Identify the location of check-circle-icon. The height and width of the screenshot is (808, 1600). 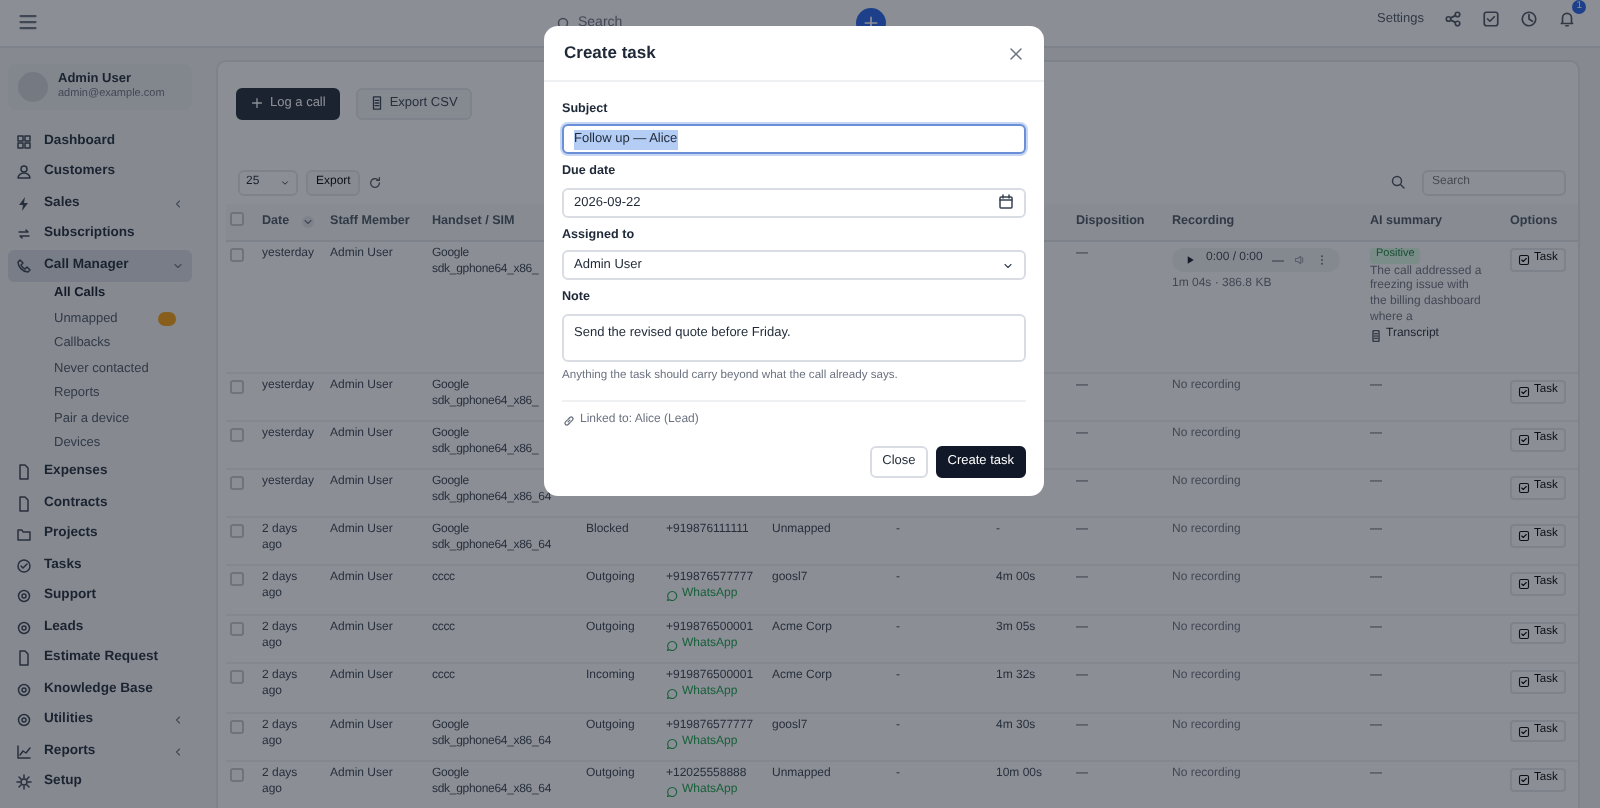
(24, 565).